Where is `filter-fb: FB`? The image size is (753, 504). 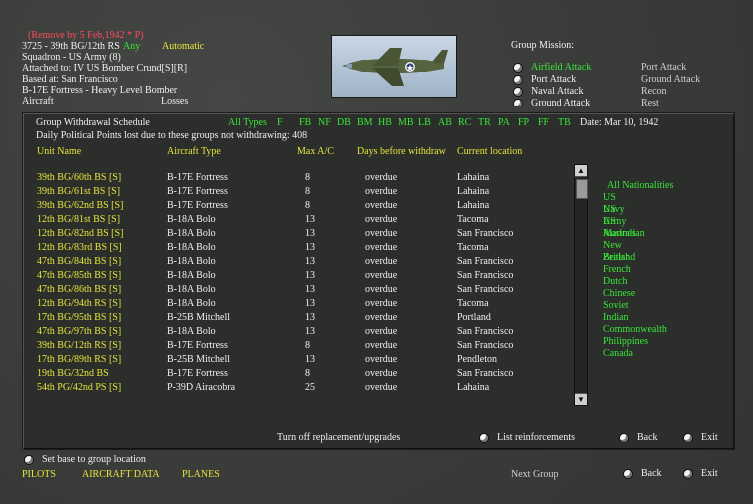 filter-fb: FB is located at coordinates (305, 122).